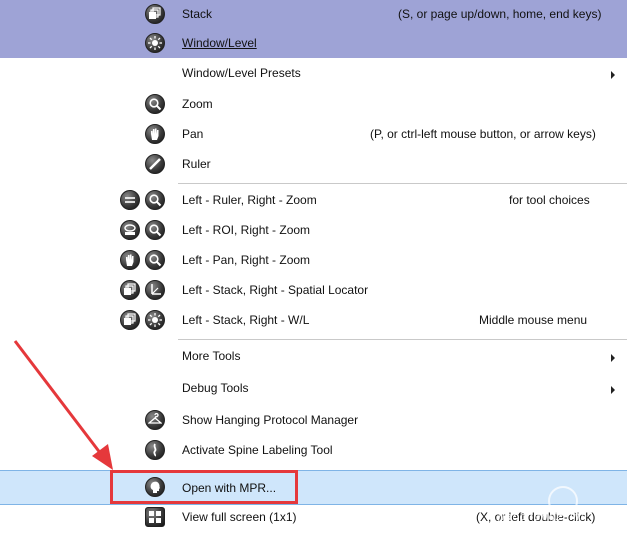 This screenshot has height=534, width=627. Describe the element at coordinates (313, 356) in the screenshot. I see `menu-item-more-tools: More Tools` at that location.